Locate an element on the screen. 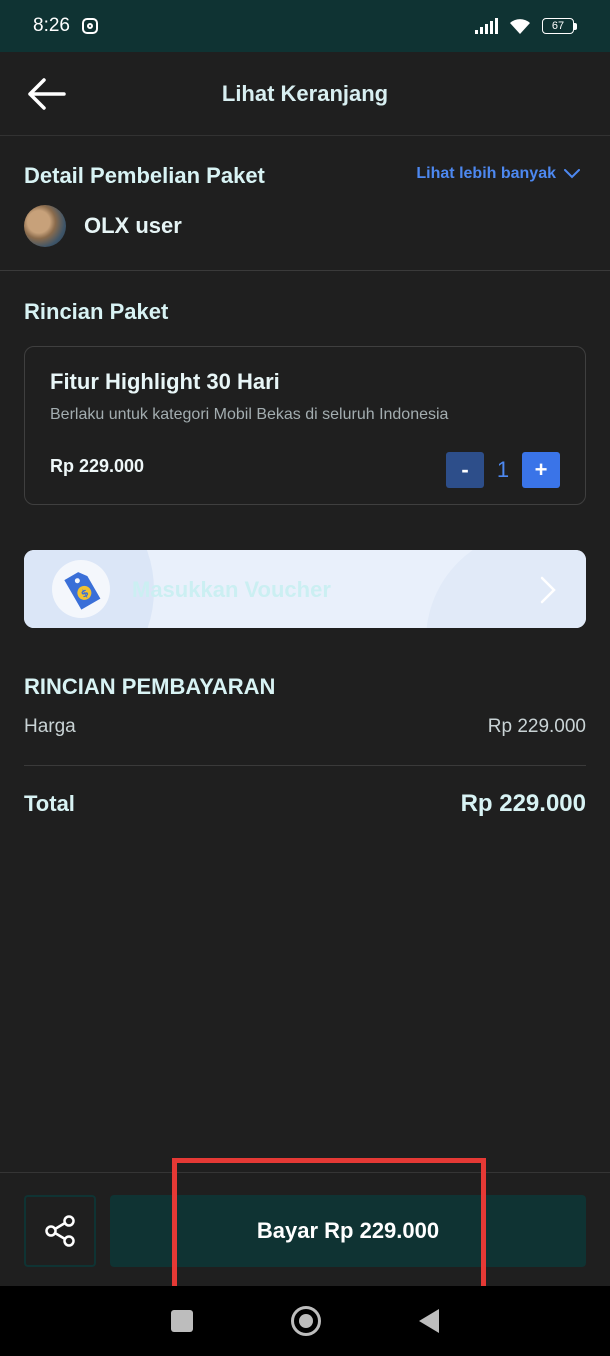 The width and height of the screenshot is (610, 1356). price-label: Harga is located at coordinates (50, 726).